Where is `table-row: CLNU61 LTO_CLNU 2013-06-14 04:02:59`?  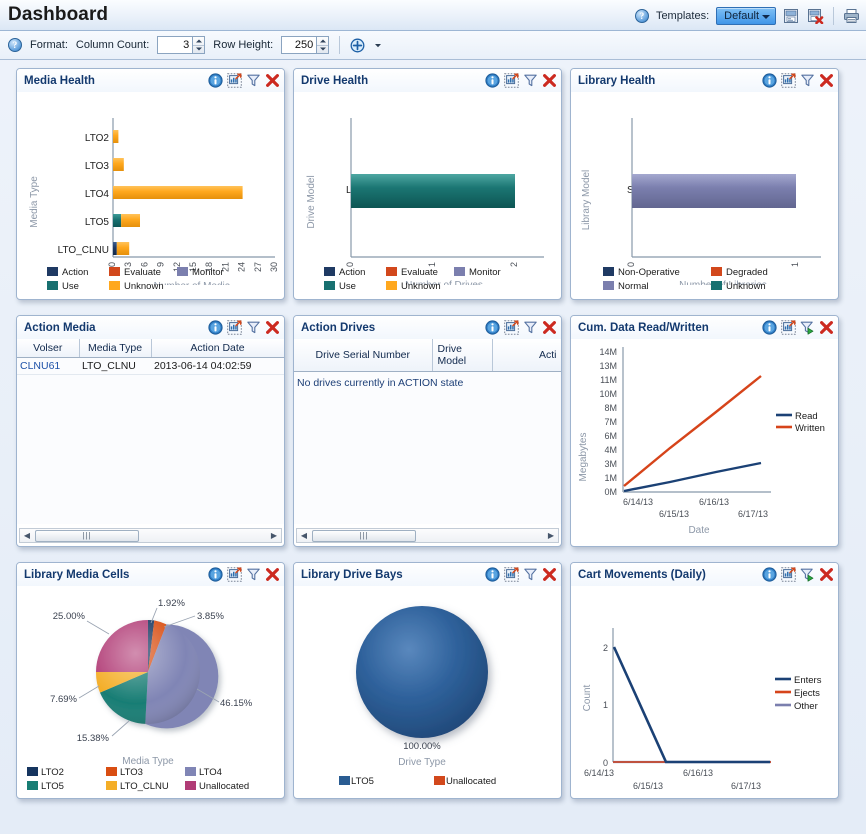 table-row: CLNU61 LTO_CLNU 2013-06-14 04:02:59 is located at coordinates (150, 366).